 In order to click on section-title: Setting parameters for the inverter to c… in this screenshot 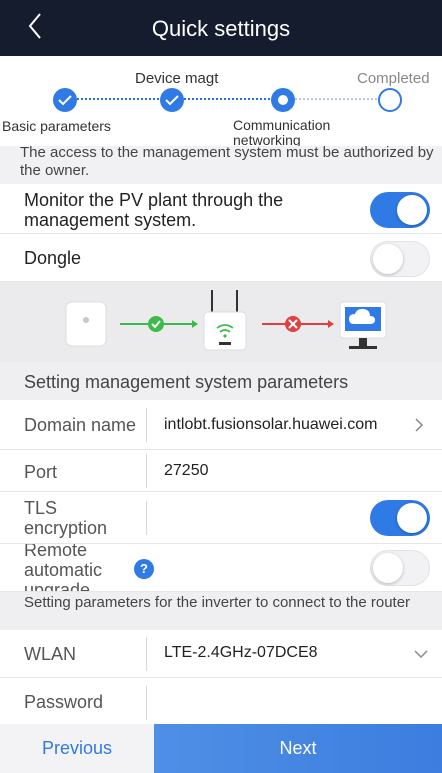, I will do `click(217, 602)`.